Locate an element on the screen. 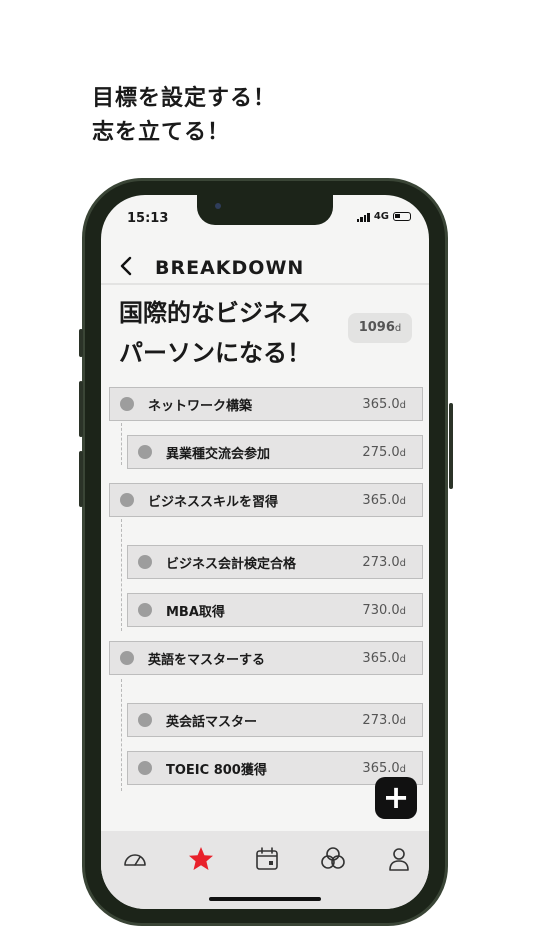 Image resolution: width=534 pixels, height=950 pixels. task-label: TOEIC 800獲得 is located at coordinates (216, 770).